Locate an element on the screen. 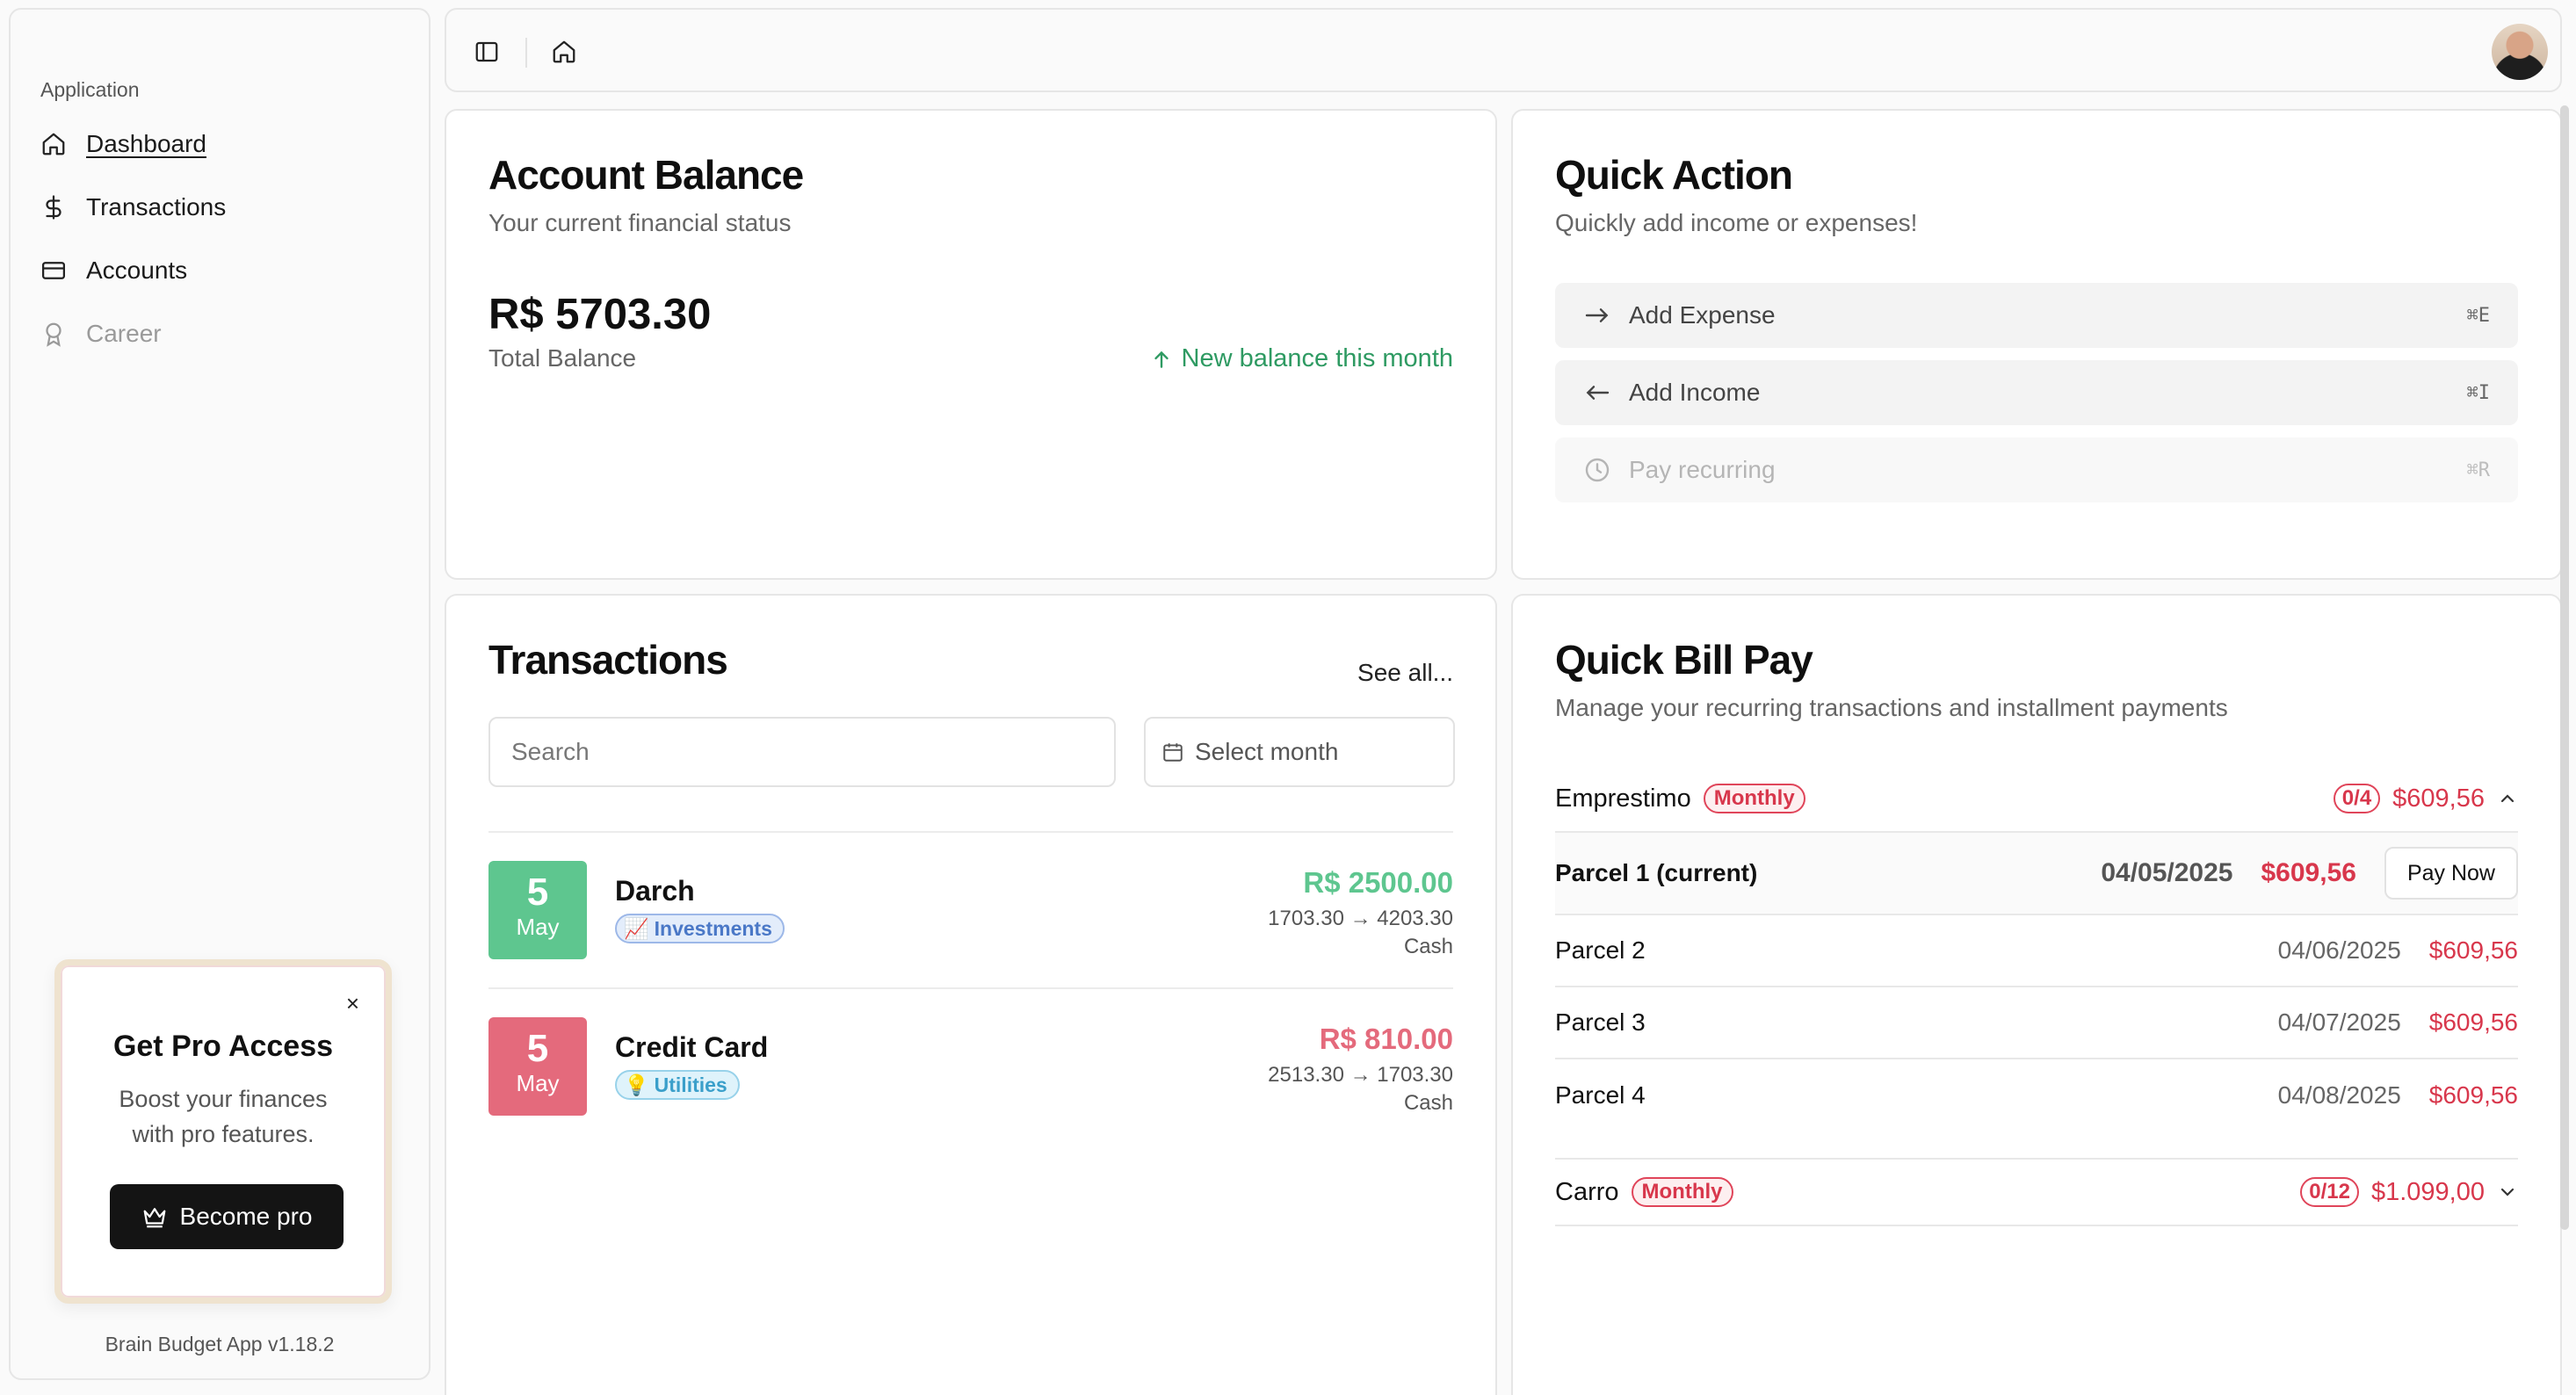 The image size is (2576, 1395). parcel-date: 04/08/2025 is located at coordinates (2339, 1095).